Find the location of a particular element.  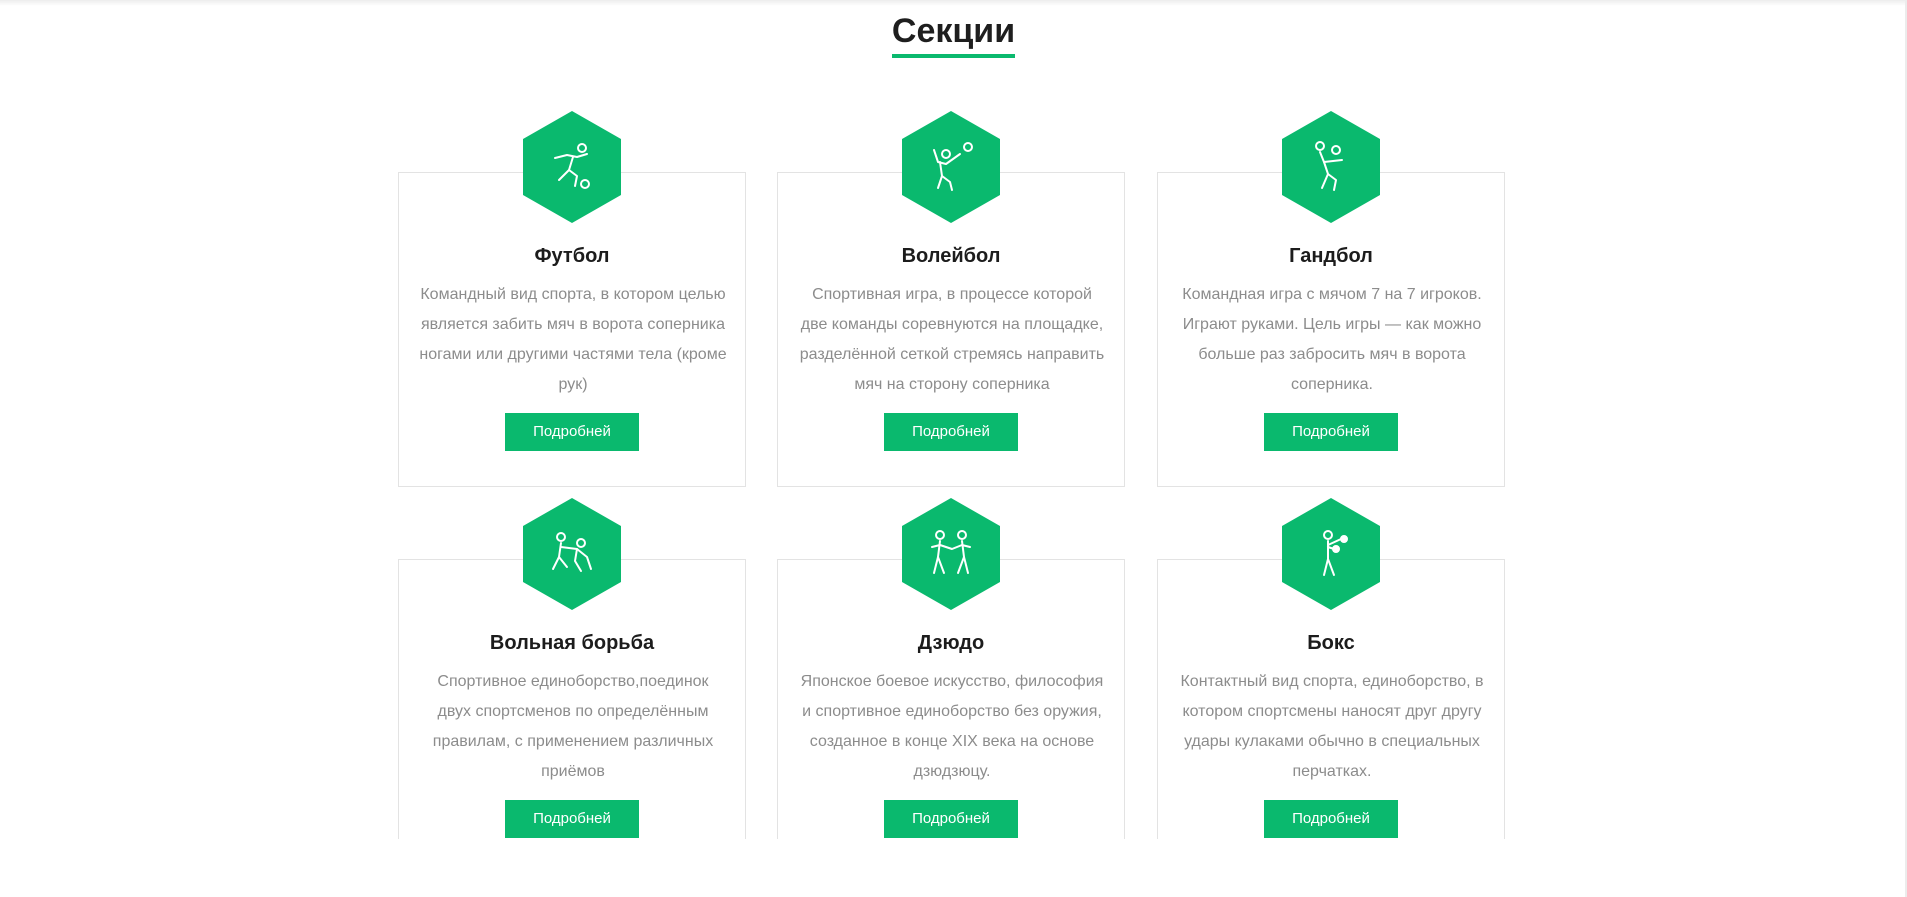

boxer-icon is located at coordinates (1335, 553).